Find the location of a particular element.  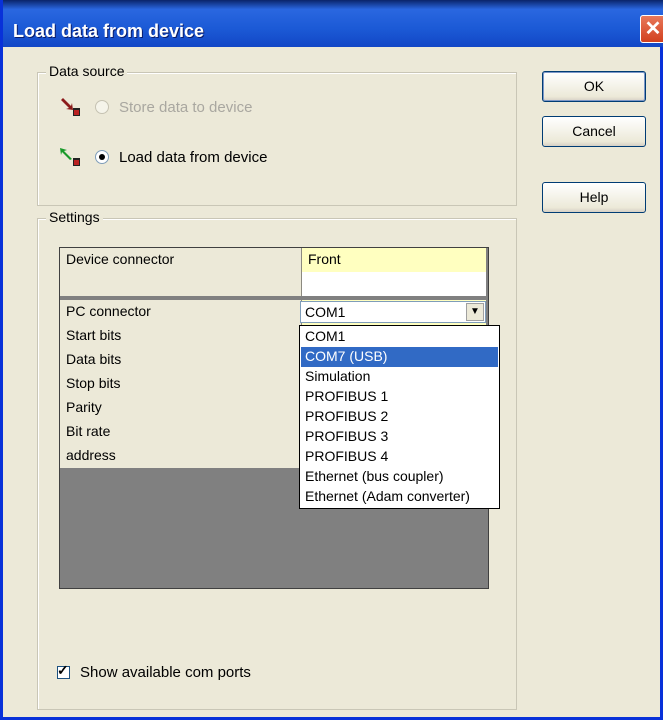

combo-value: COM1 is located at coordinates (325, 312).